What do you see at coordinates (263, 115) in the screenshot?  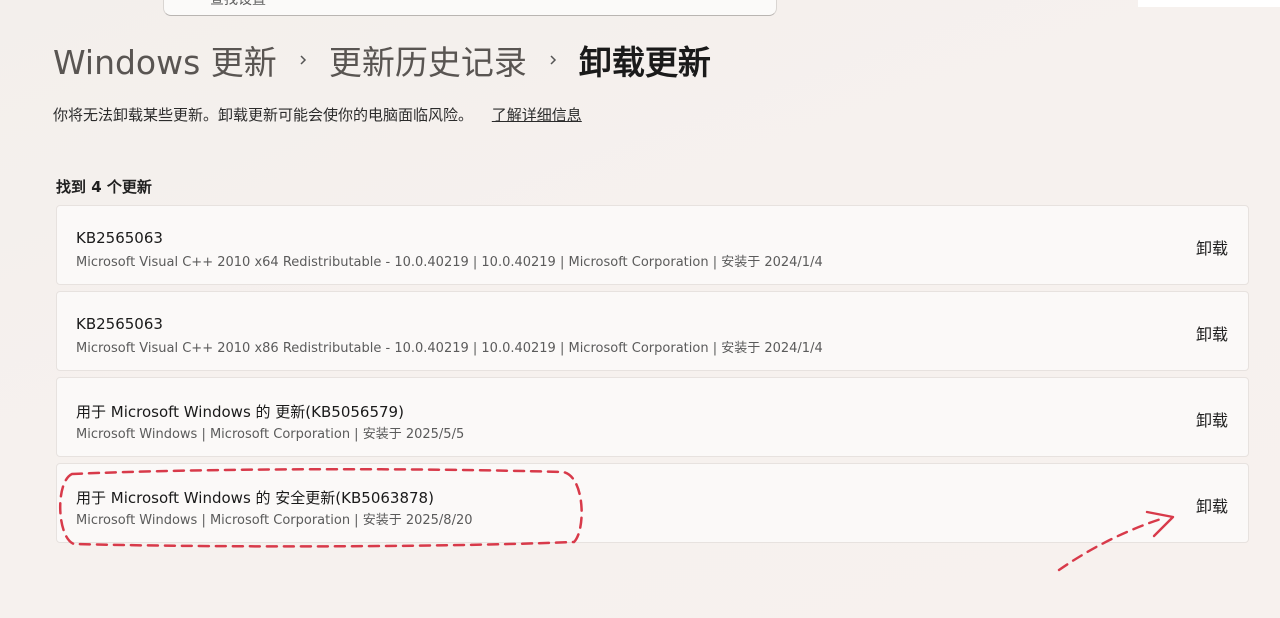 I see `warning-text: 你将无法卸载某些更新。卸载更新可能会使你的电脑面临风险。` at bounding box center [263, 115].